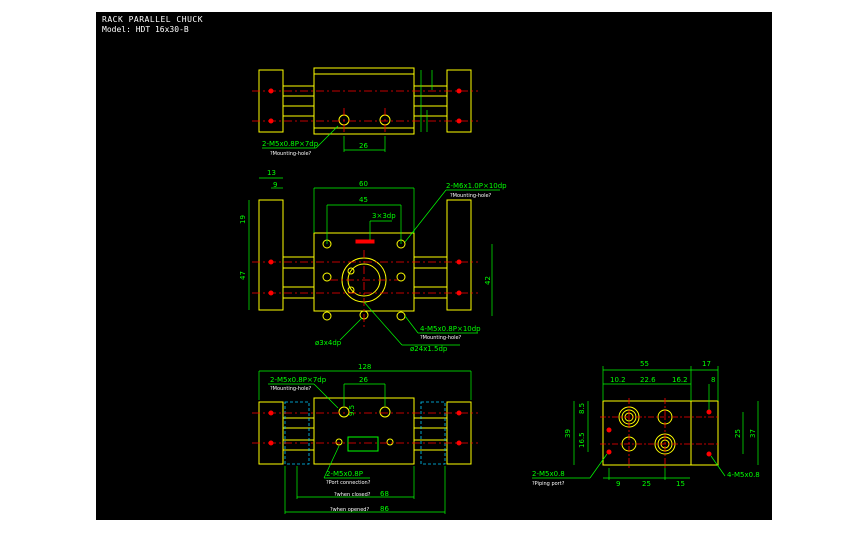  Describe the element at coordinates (548, 474) in the screenshot. I see `dim-side-m5-l: 2-M5x0.8` at that location.